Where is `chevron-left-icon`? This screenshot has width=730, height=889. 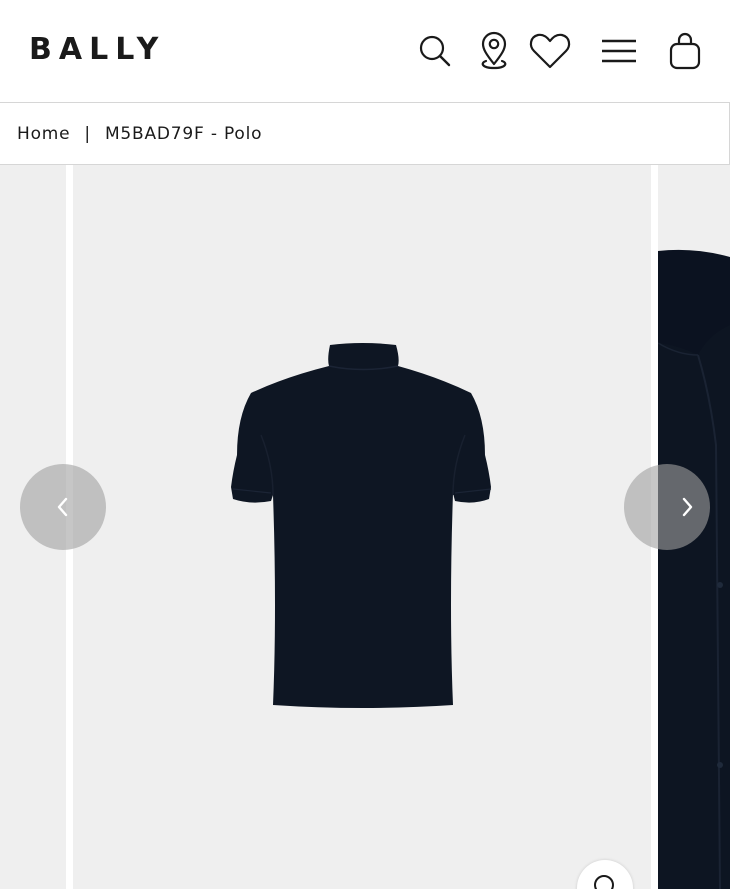
chevron-left-icon is located at coordinates (62, 507).